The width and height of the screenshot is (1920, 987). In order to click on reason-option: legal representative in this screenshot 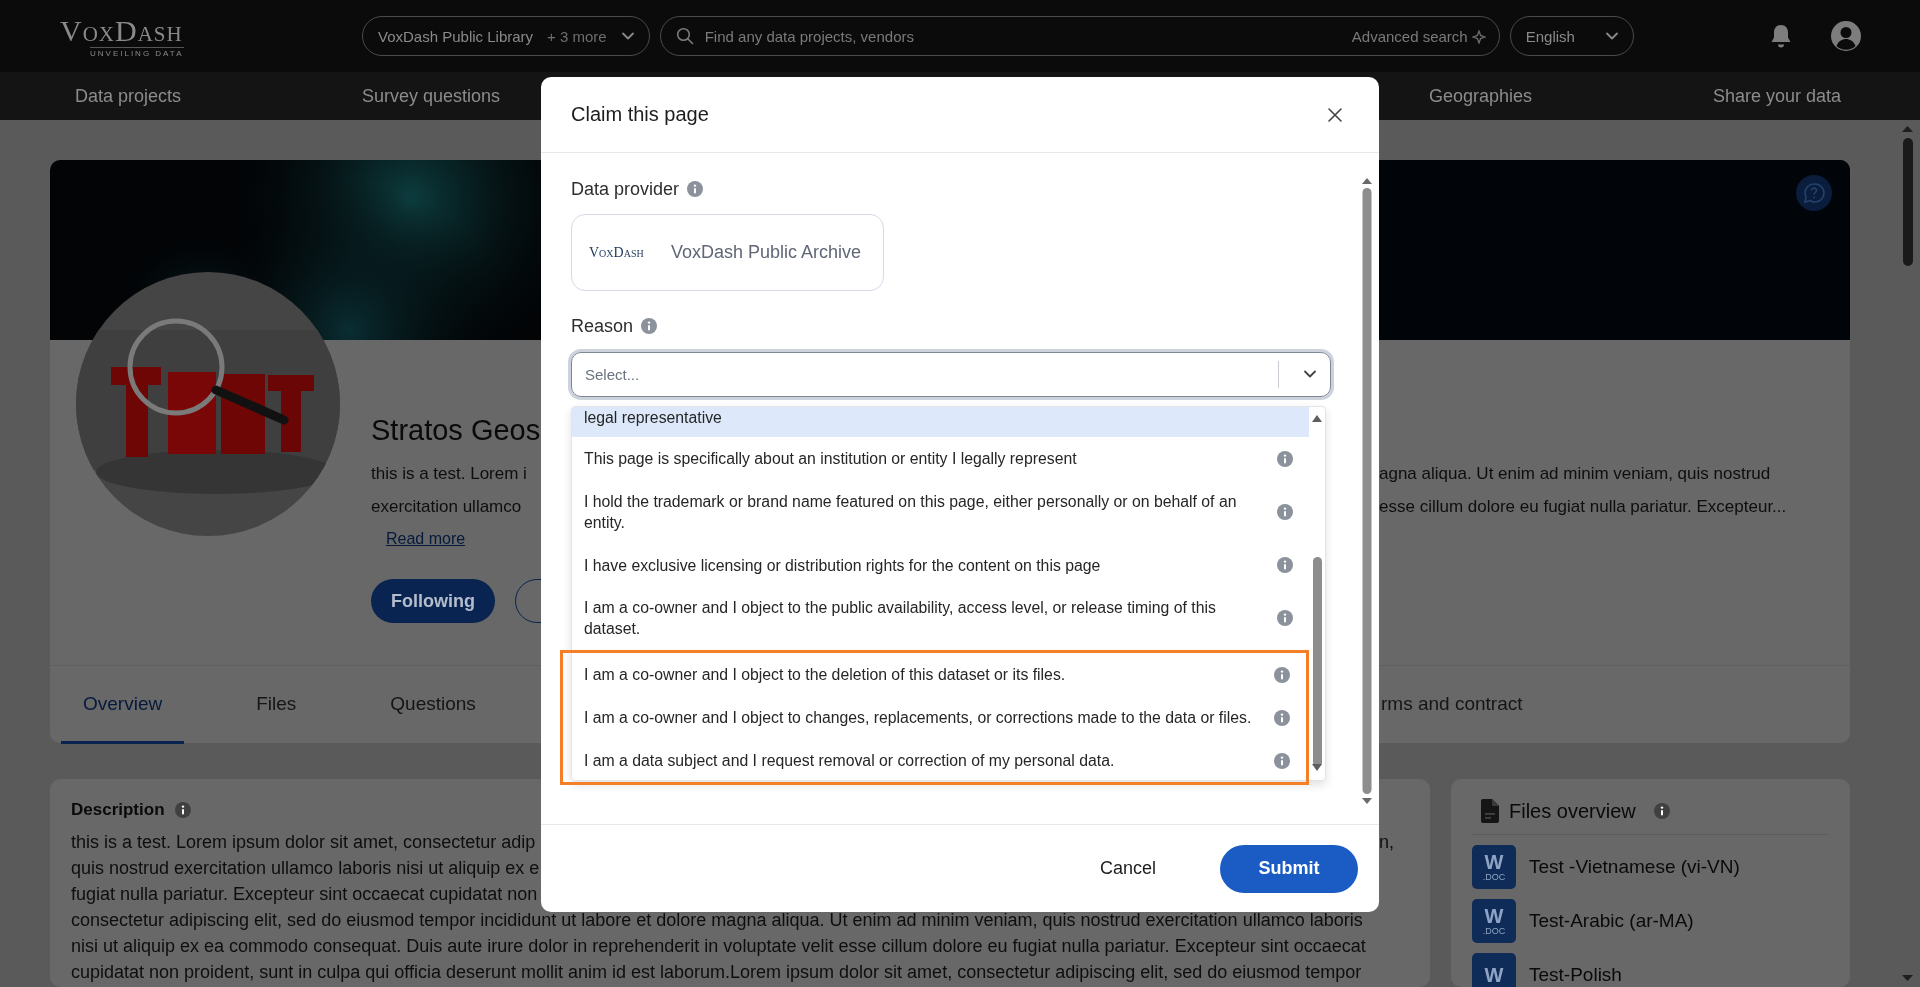, I will do `click(940, 422)`.